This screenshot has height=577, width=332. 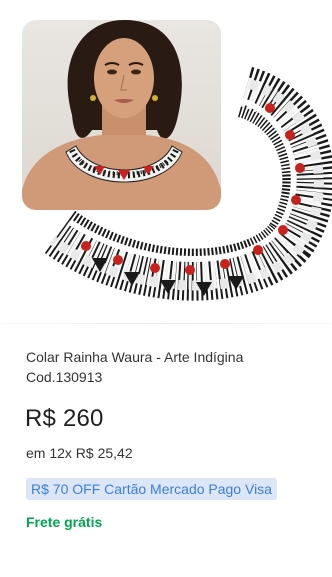 What do you see at coordinates (64, 522) in the screenshot?
I see `free-shipping-label: Frete grátis` at bounding box center [64, 522].